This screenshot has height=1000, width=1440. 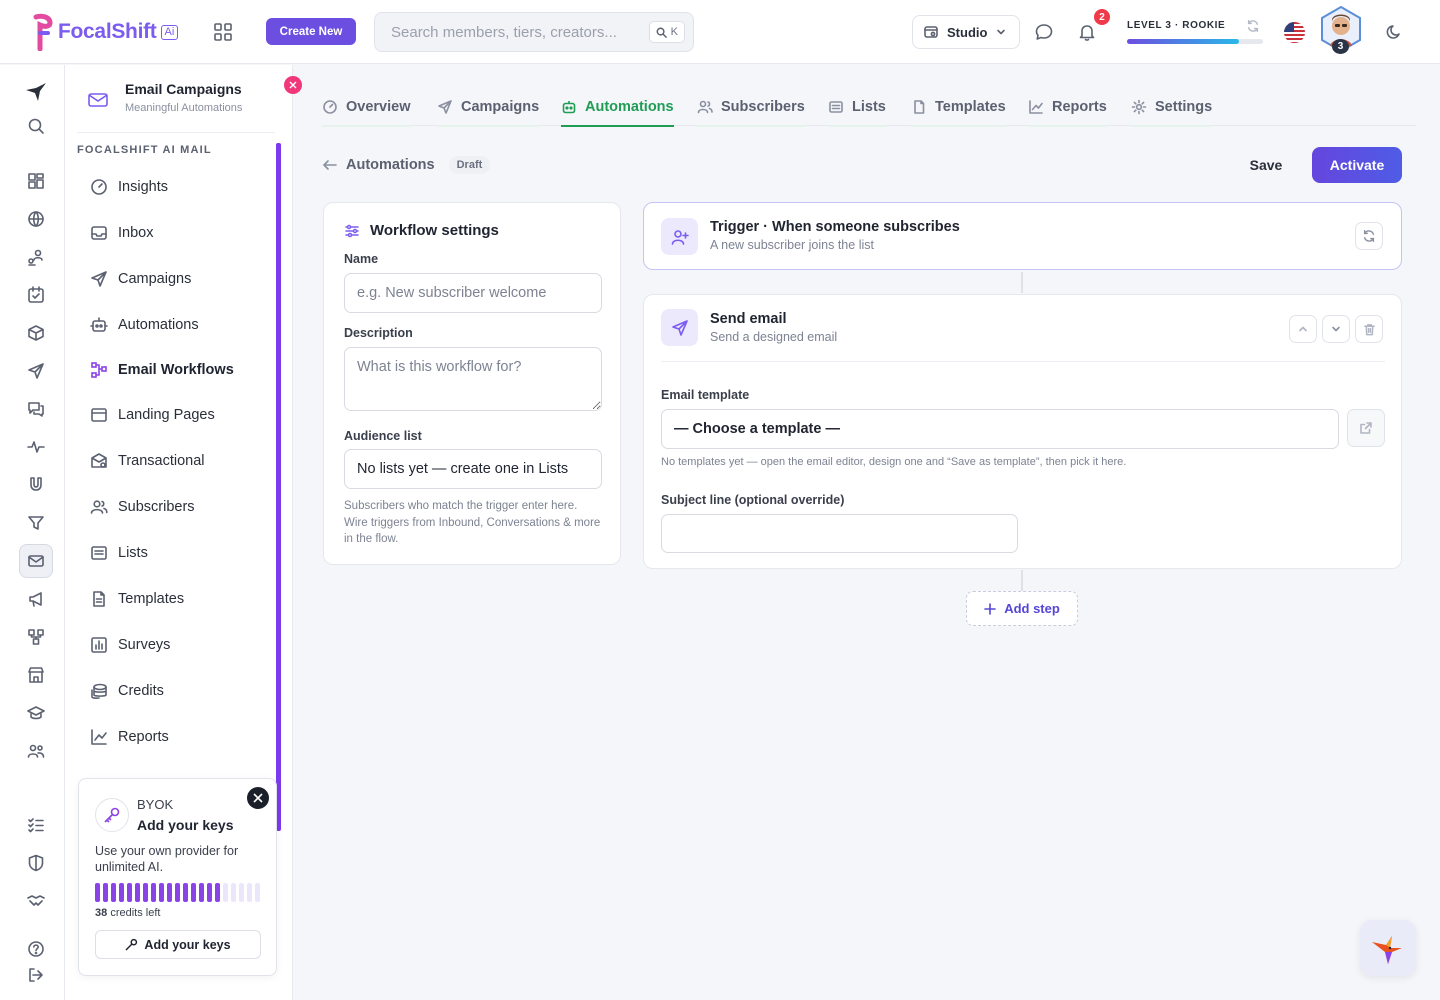 I want to click on globe-icon, so click(x=36, y=219).